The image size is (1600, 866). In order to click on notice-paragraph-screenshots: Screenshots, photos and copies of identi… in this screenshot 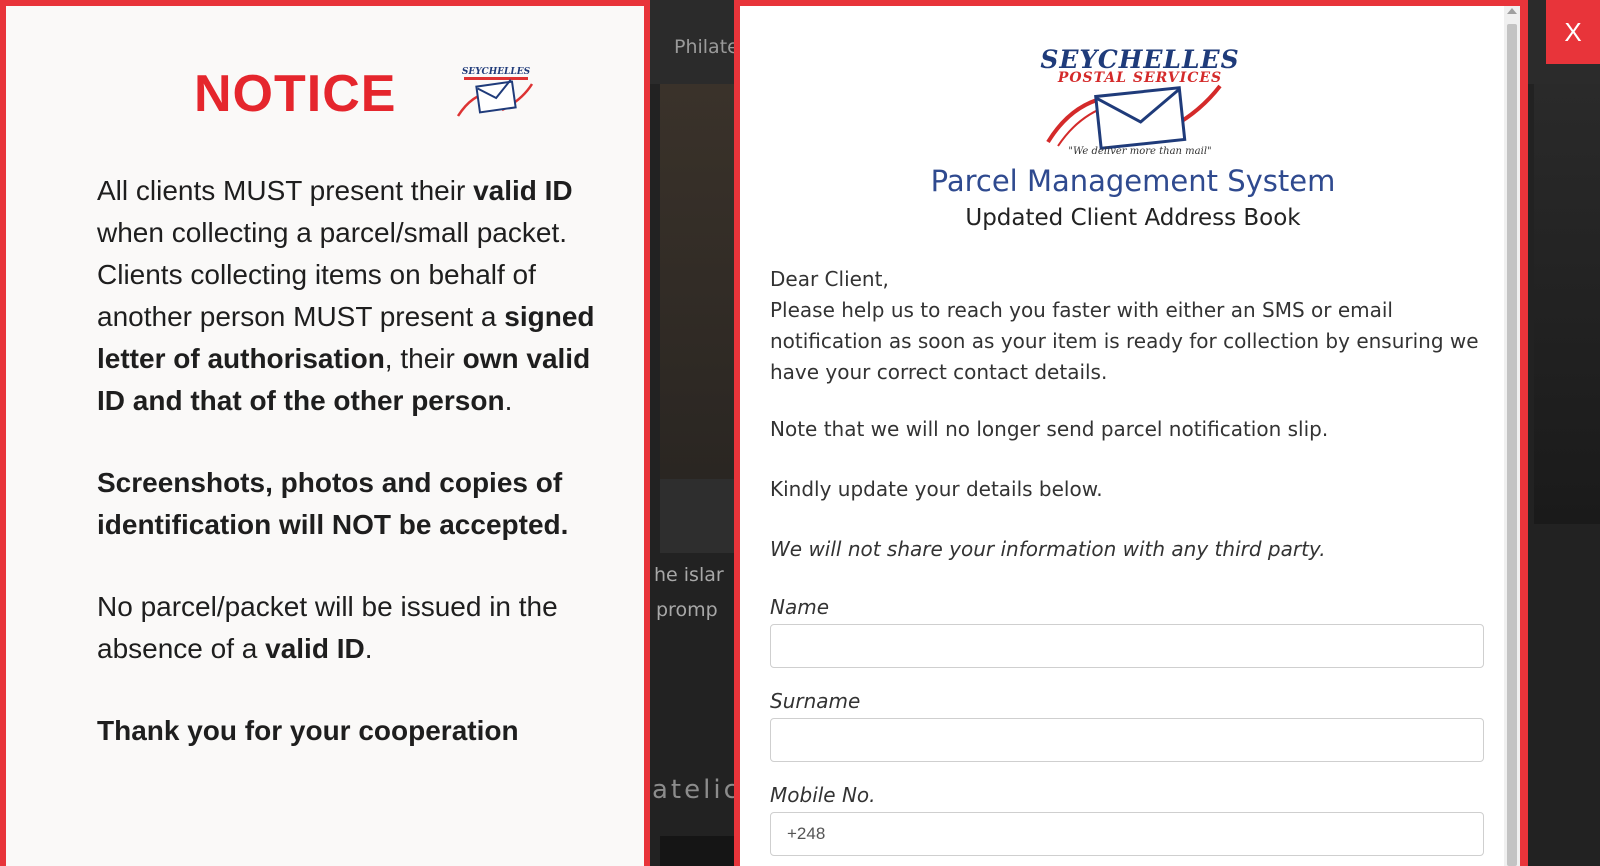, I will do `click(333, 503)`.